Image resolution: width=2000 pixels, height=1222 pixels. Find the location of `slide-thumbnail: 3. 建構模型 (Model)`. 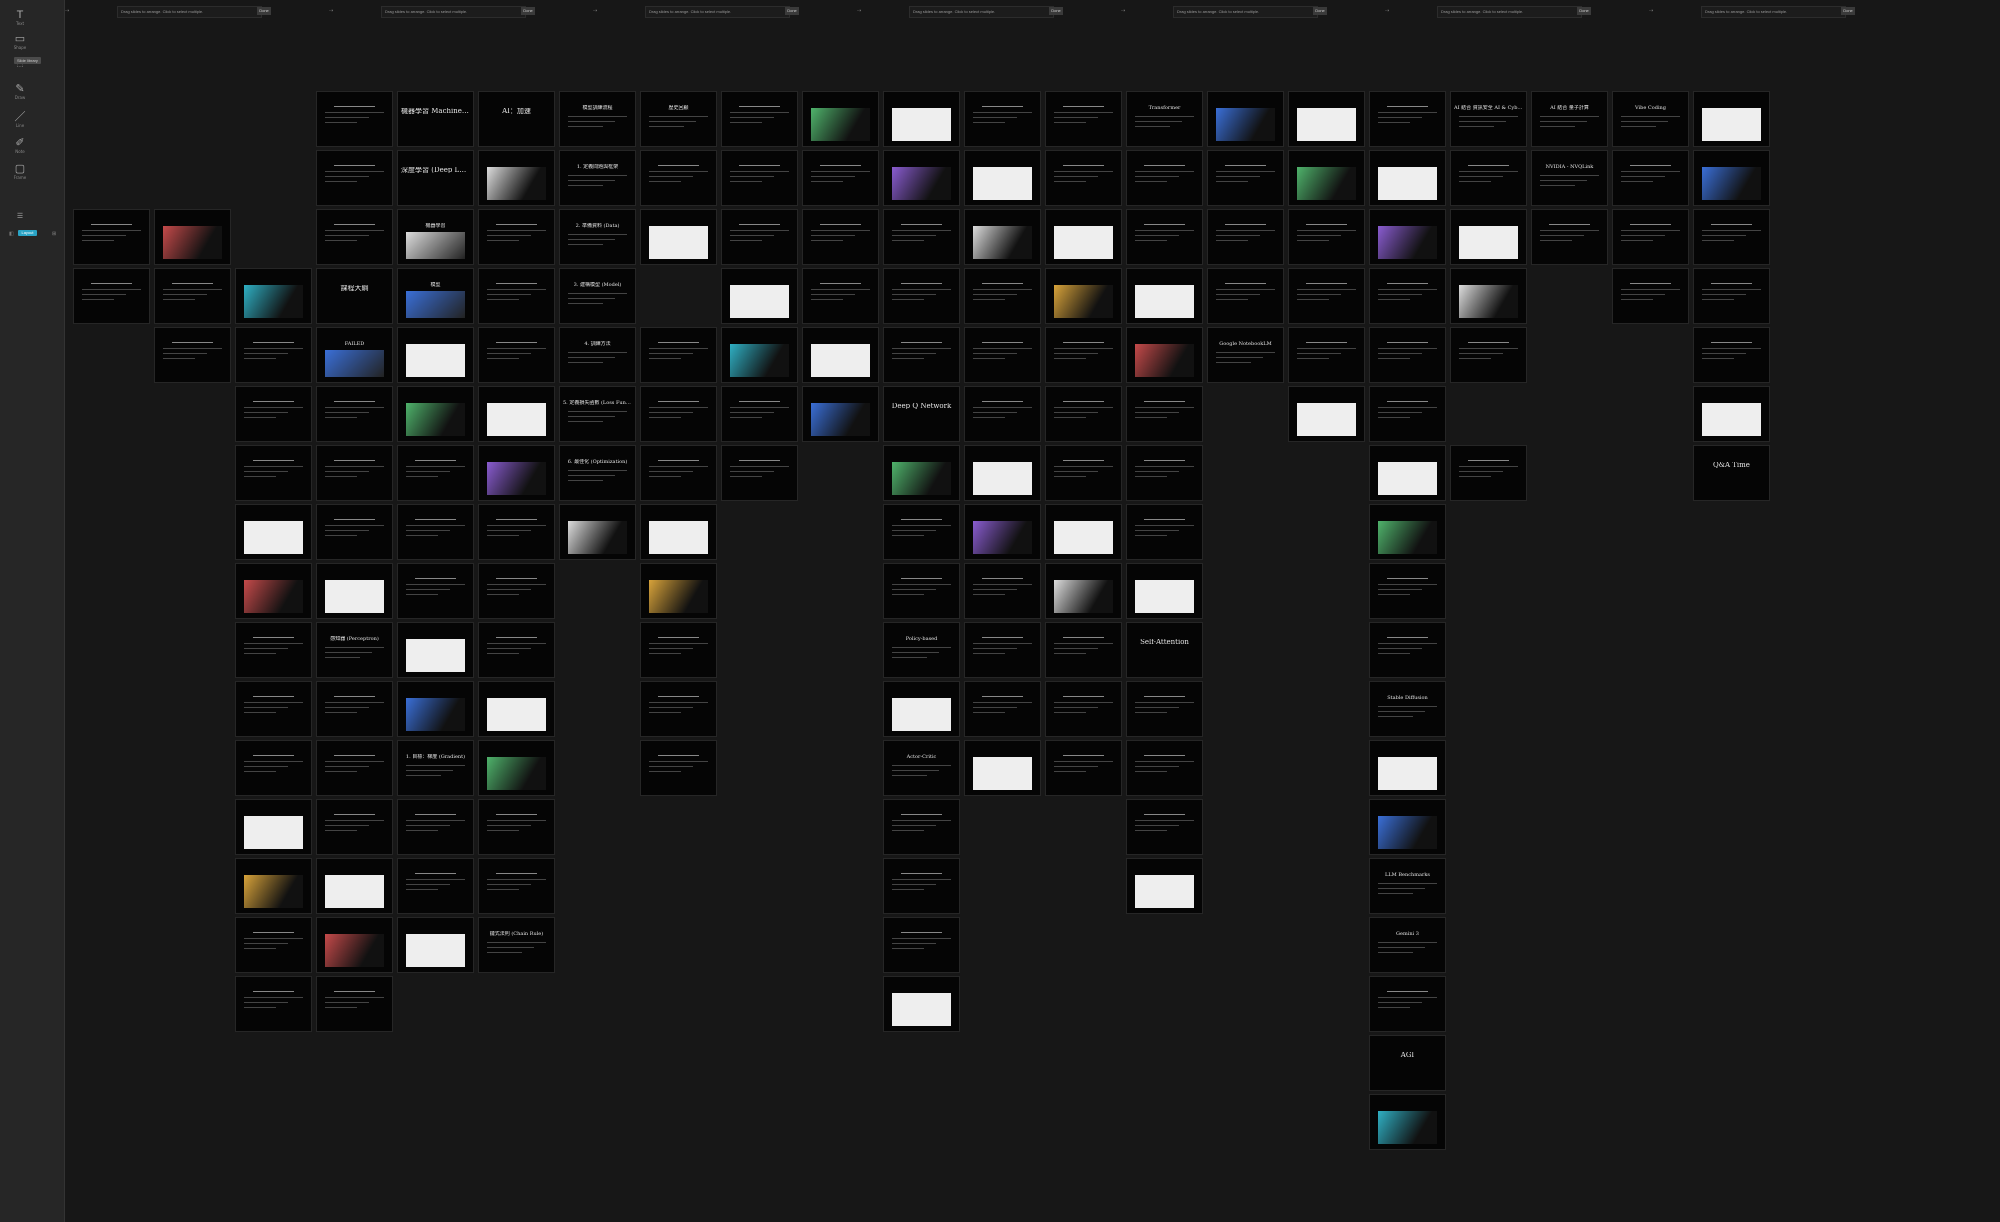

slide-thumbnail: 3. 建構模型 (Model) is located at coordinates (597, 296).